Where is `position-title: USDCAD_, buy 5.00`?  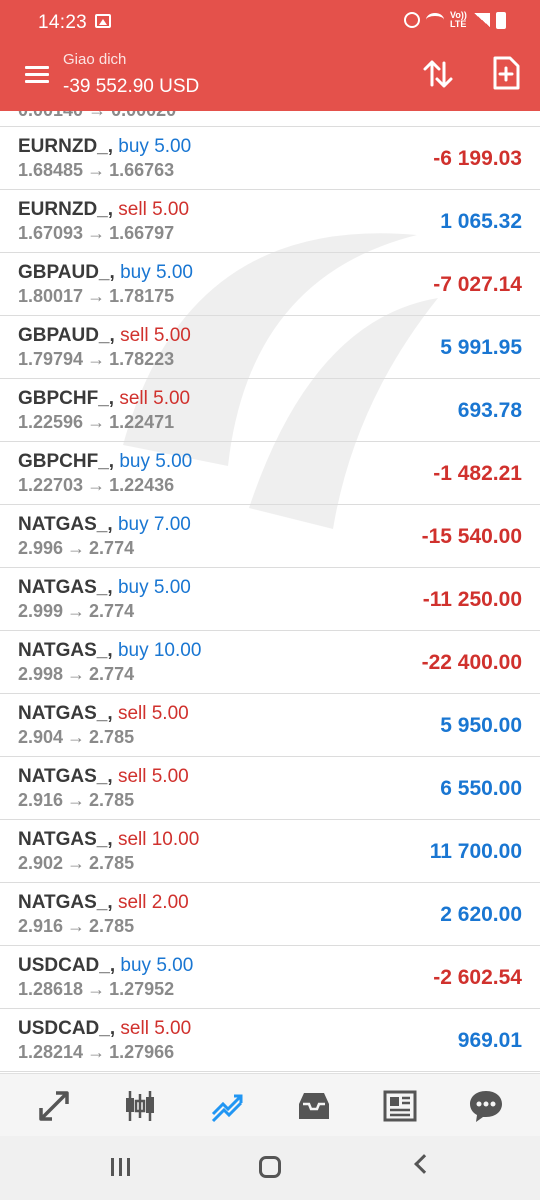 position-title: USDCAD_, buy 5.00 is located at coordinates (105, 966).